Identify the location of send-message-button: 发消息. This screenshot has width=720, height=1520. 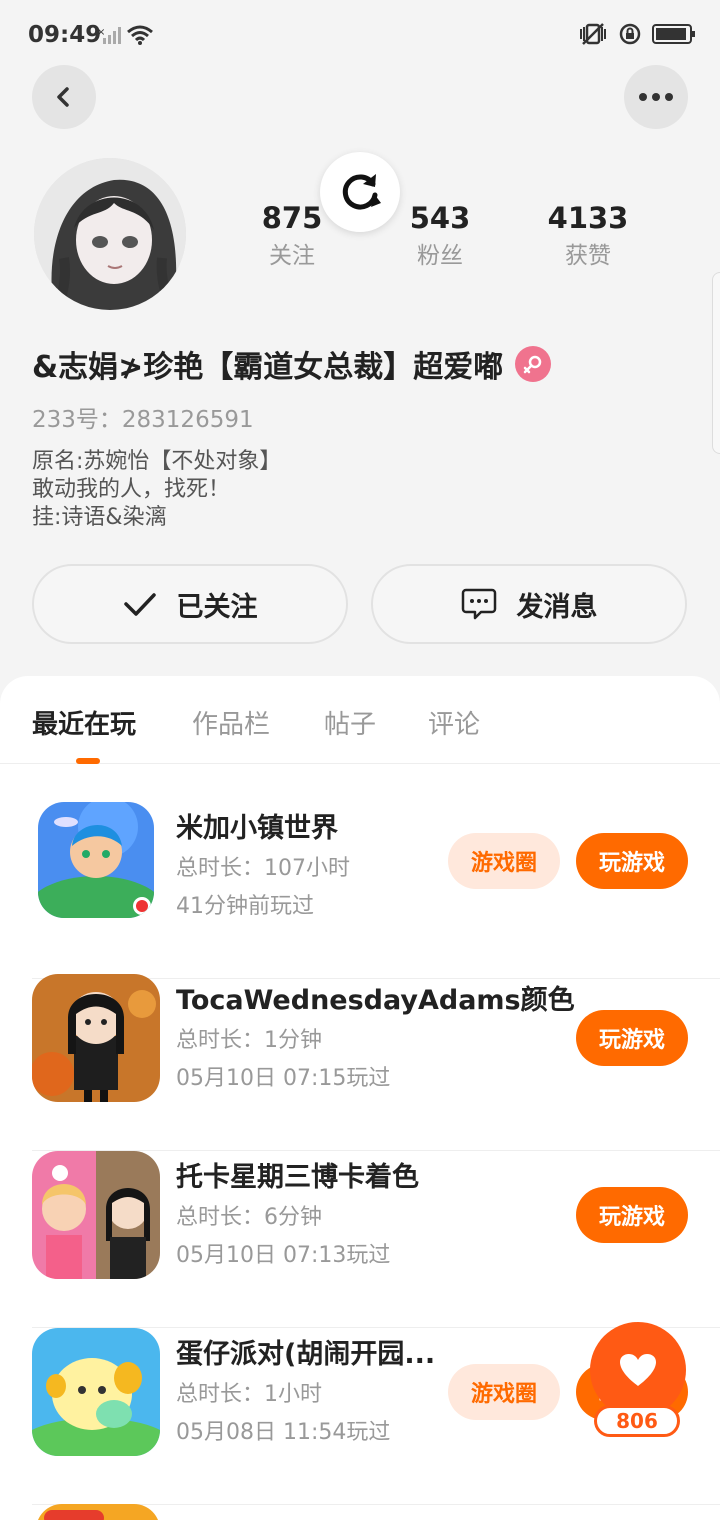
(529, 604).